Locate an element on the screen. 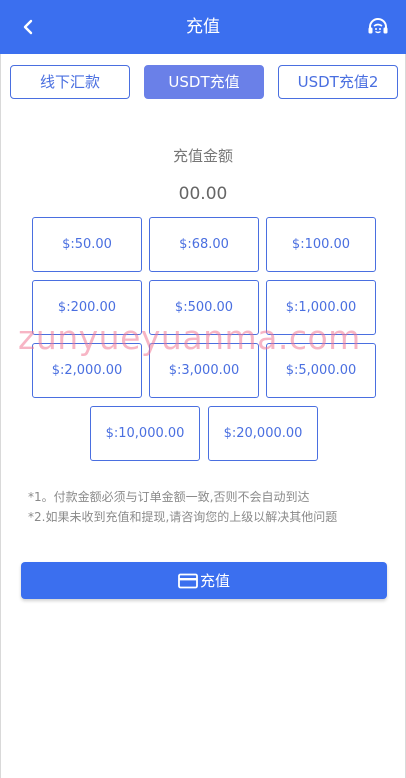  tab-usdt-recharge-2: USDT充值2 is located at coordinates (338, 82).